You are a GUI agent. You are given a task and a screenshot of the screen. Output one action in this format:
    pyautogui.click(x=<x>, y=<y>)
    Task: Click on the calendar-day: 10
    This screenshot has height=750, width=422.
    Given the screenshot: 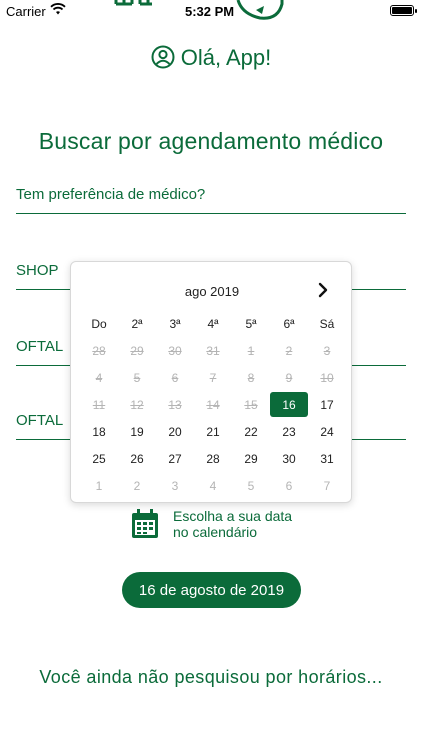 What is the action you would take?
    pyautogui.click(x=327, y=377)
    